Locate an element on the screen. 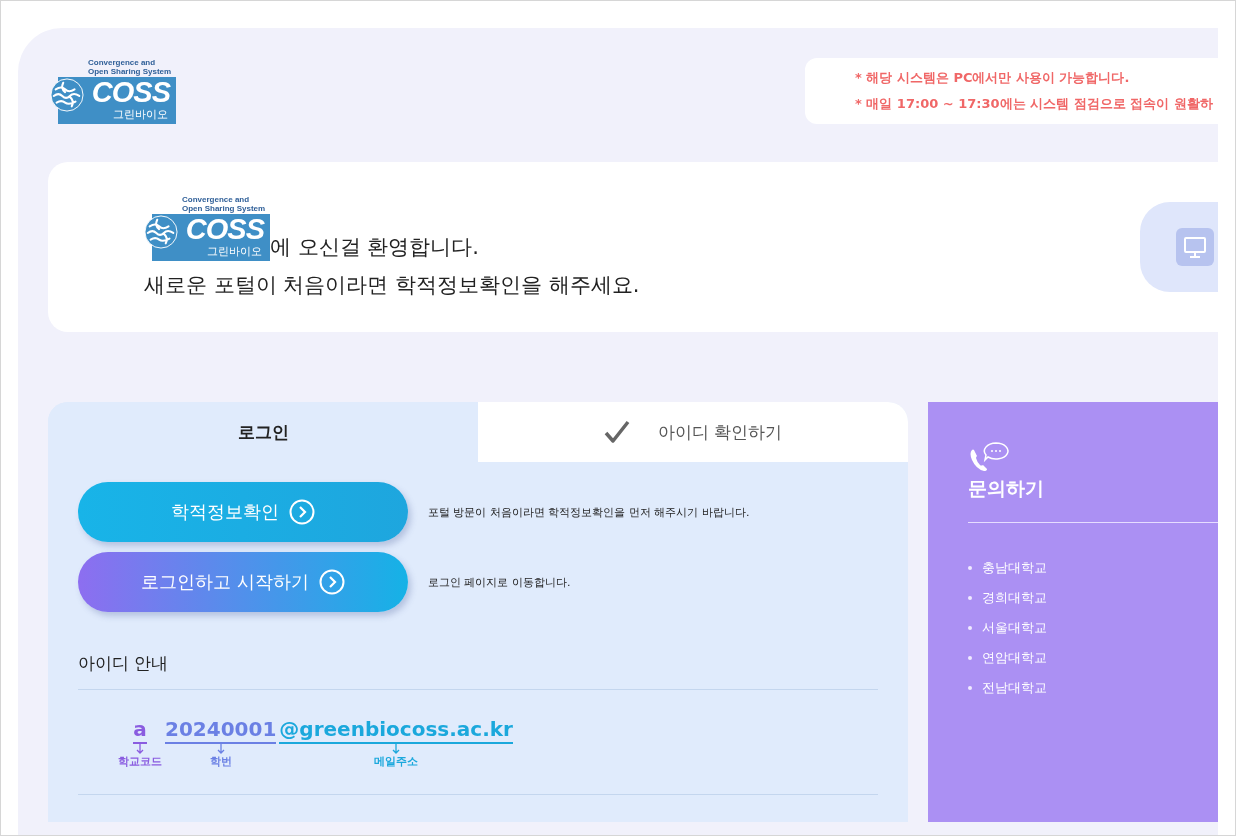 This screenshot has height=836, width=1236. id-part-text: @greenbiocoss.ac.kr is located at coordinates (396, 730).